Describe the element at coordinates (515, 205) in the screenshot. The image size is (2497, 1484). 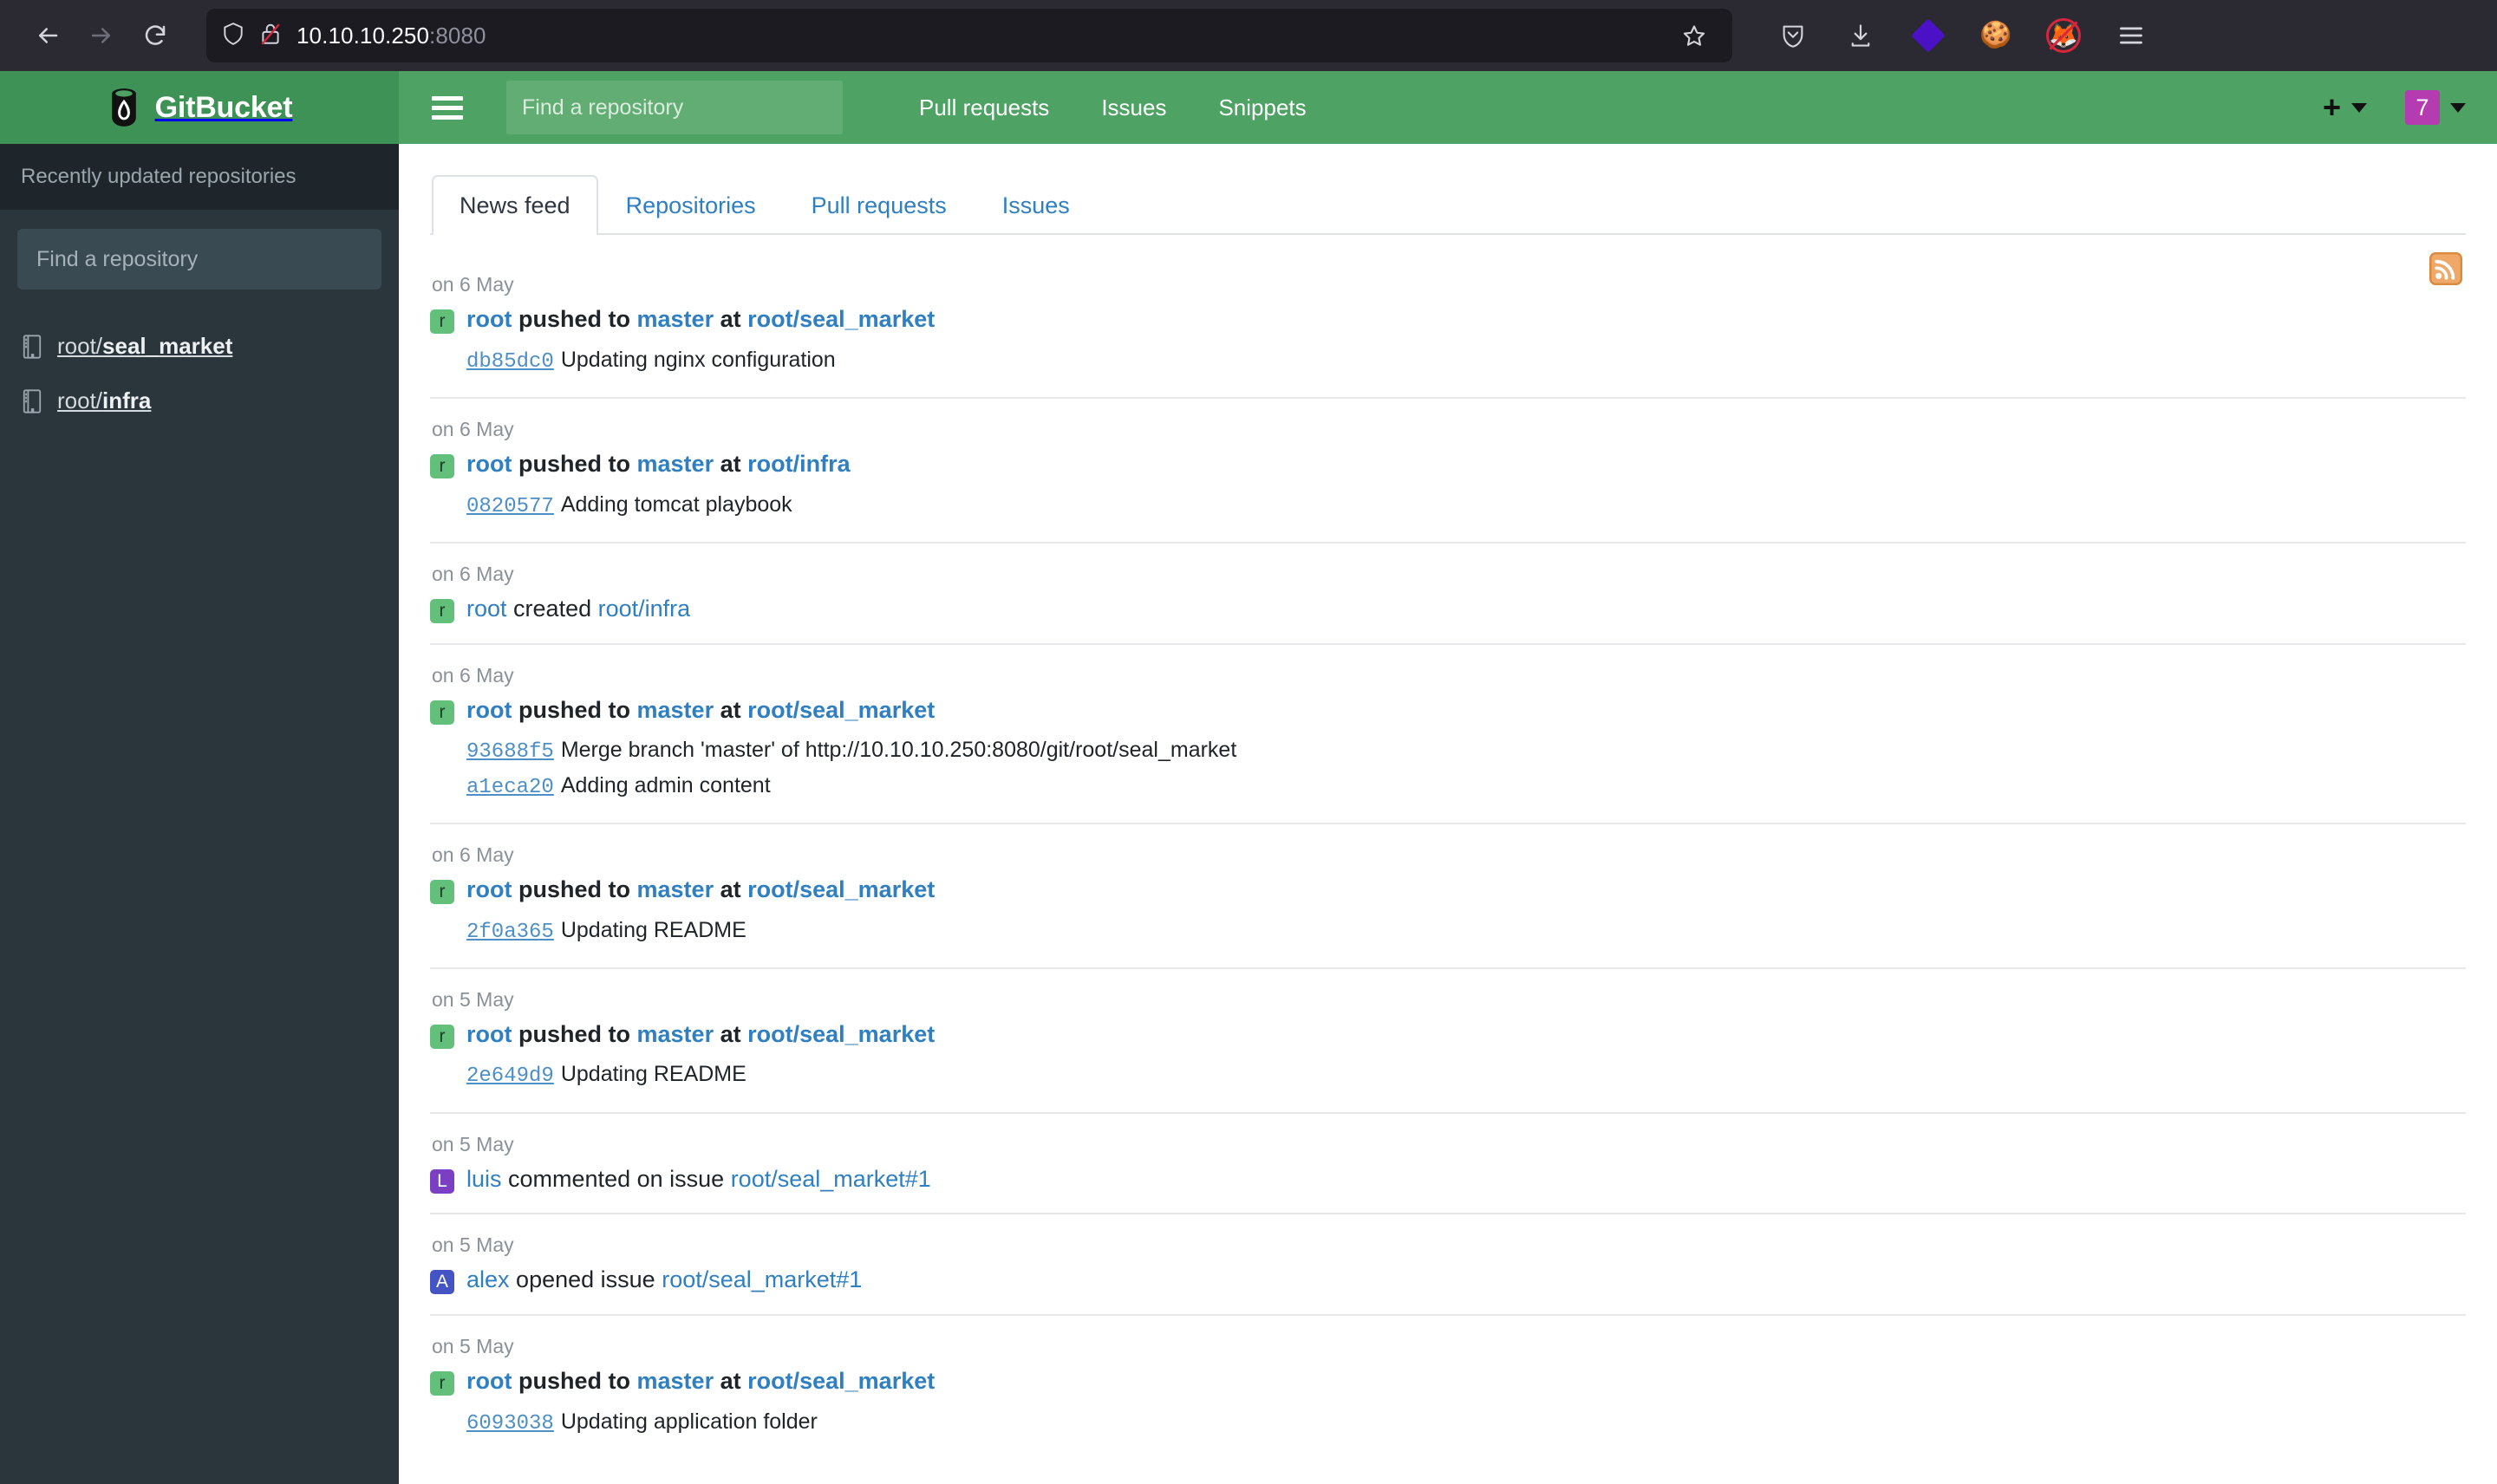
I see `tab-news-feed: News feed` at that location.